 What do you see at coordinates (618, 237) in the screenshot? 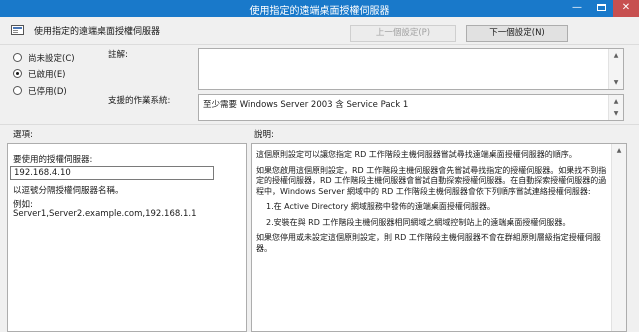
I see `help-scrollbar: ▲` at bounding box center [618, 237].